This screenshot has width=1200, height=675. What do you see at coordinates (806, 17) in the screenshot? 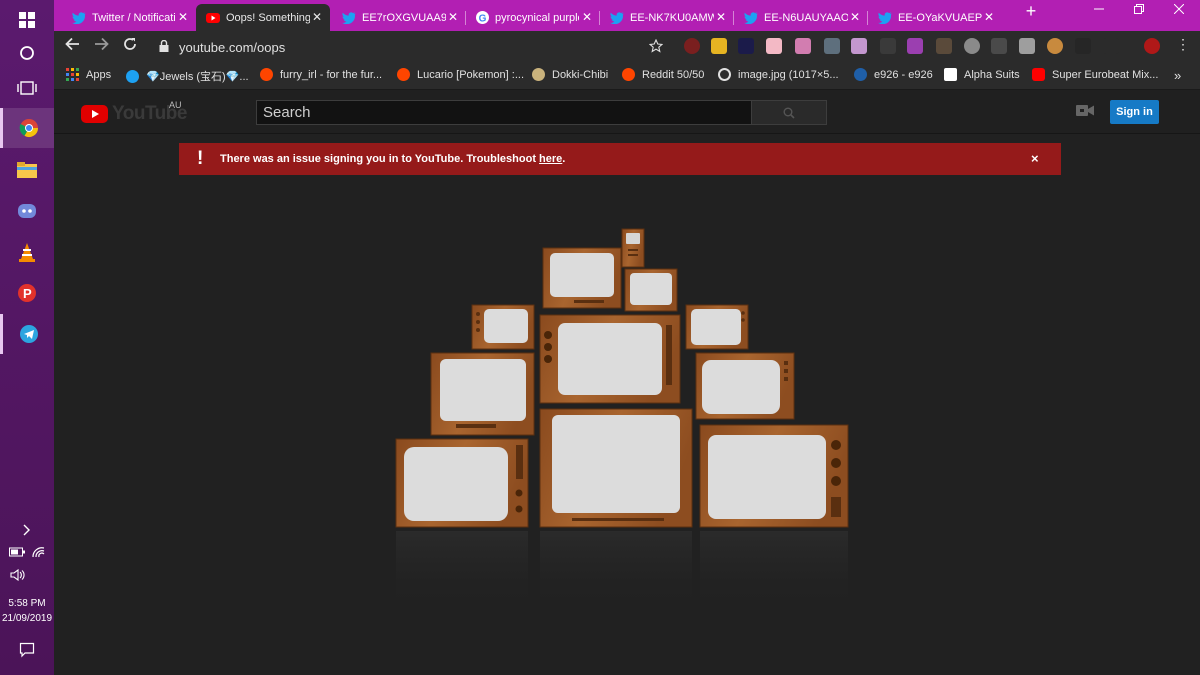
I see `tab-label: EE-N6UAUYAAO` at bounding box center [806, 17].